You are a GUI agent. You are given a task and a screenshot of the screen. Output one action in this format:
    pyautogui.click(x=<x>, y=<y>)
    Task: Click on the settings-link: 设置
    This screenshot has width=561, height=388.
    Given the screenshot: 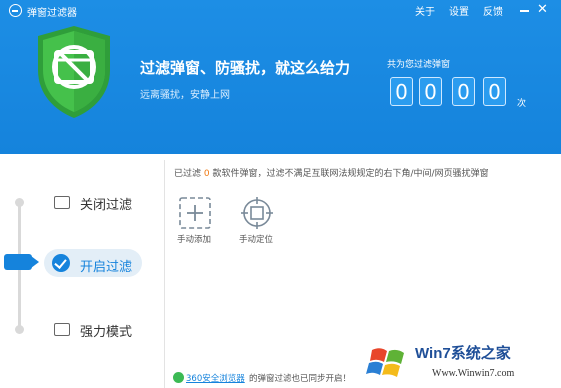 What is the action you would take?
    pyautogui.click(x=459, y=10)
    